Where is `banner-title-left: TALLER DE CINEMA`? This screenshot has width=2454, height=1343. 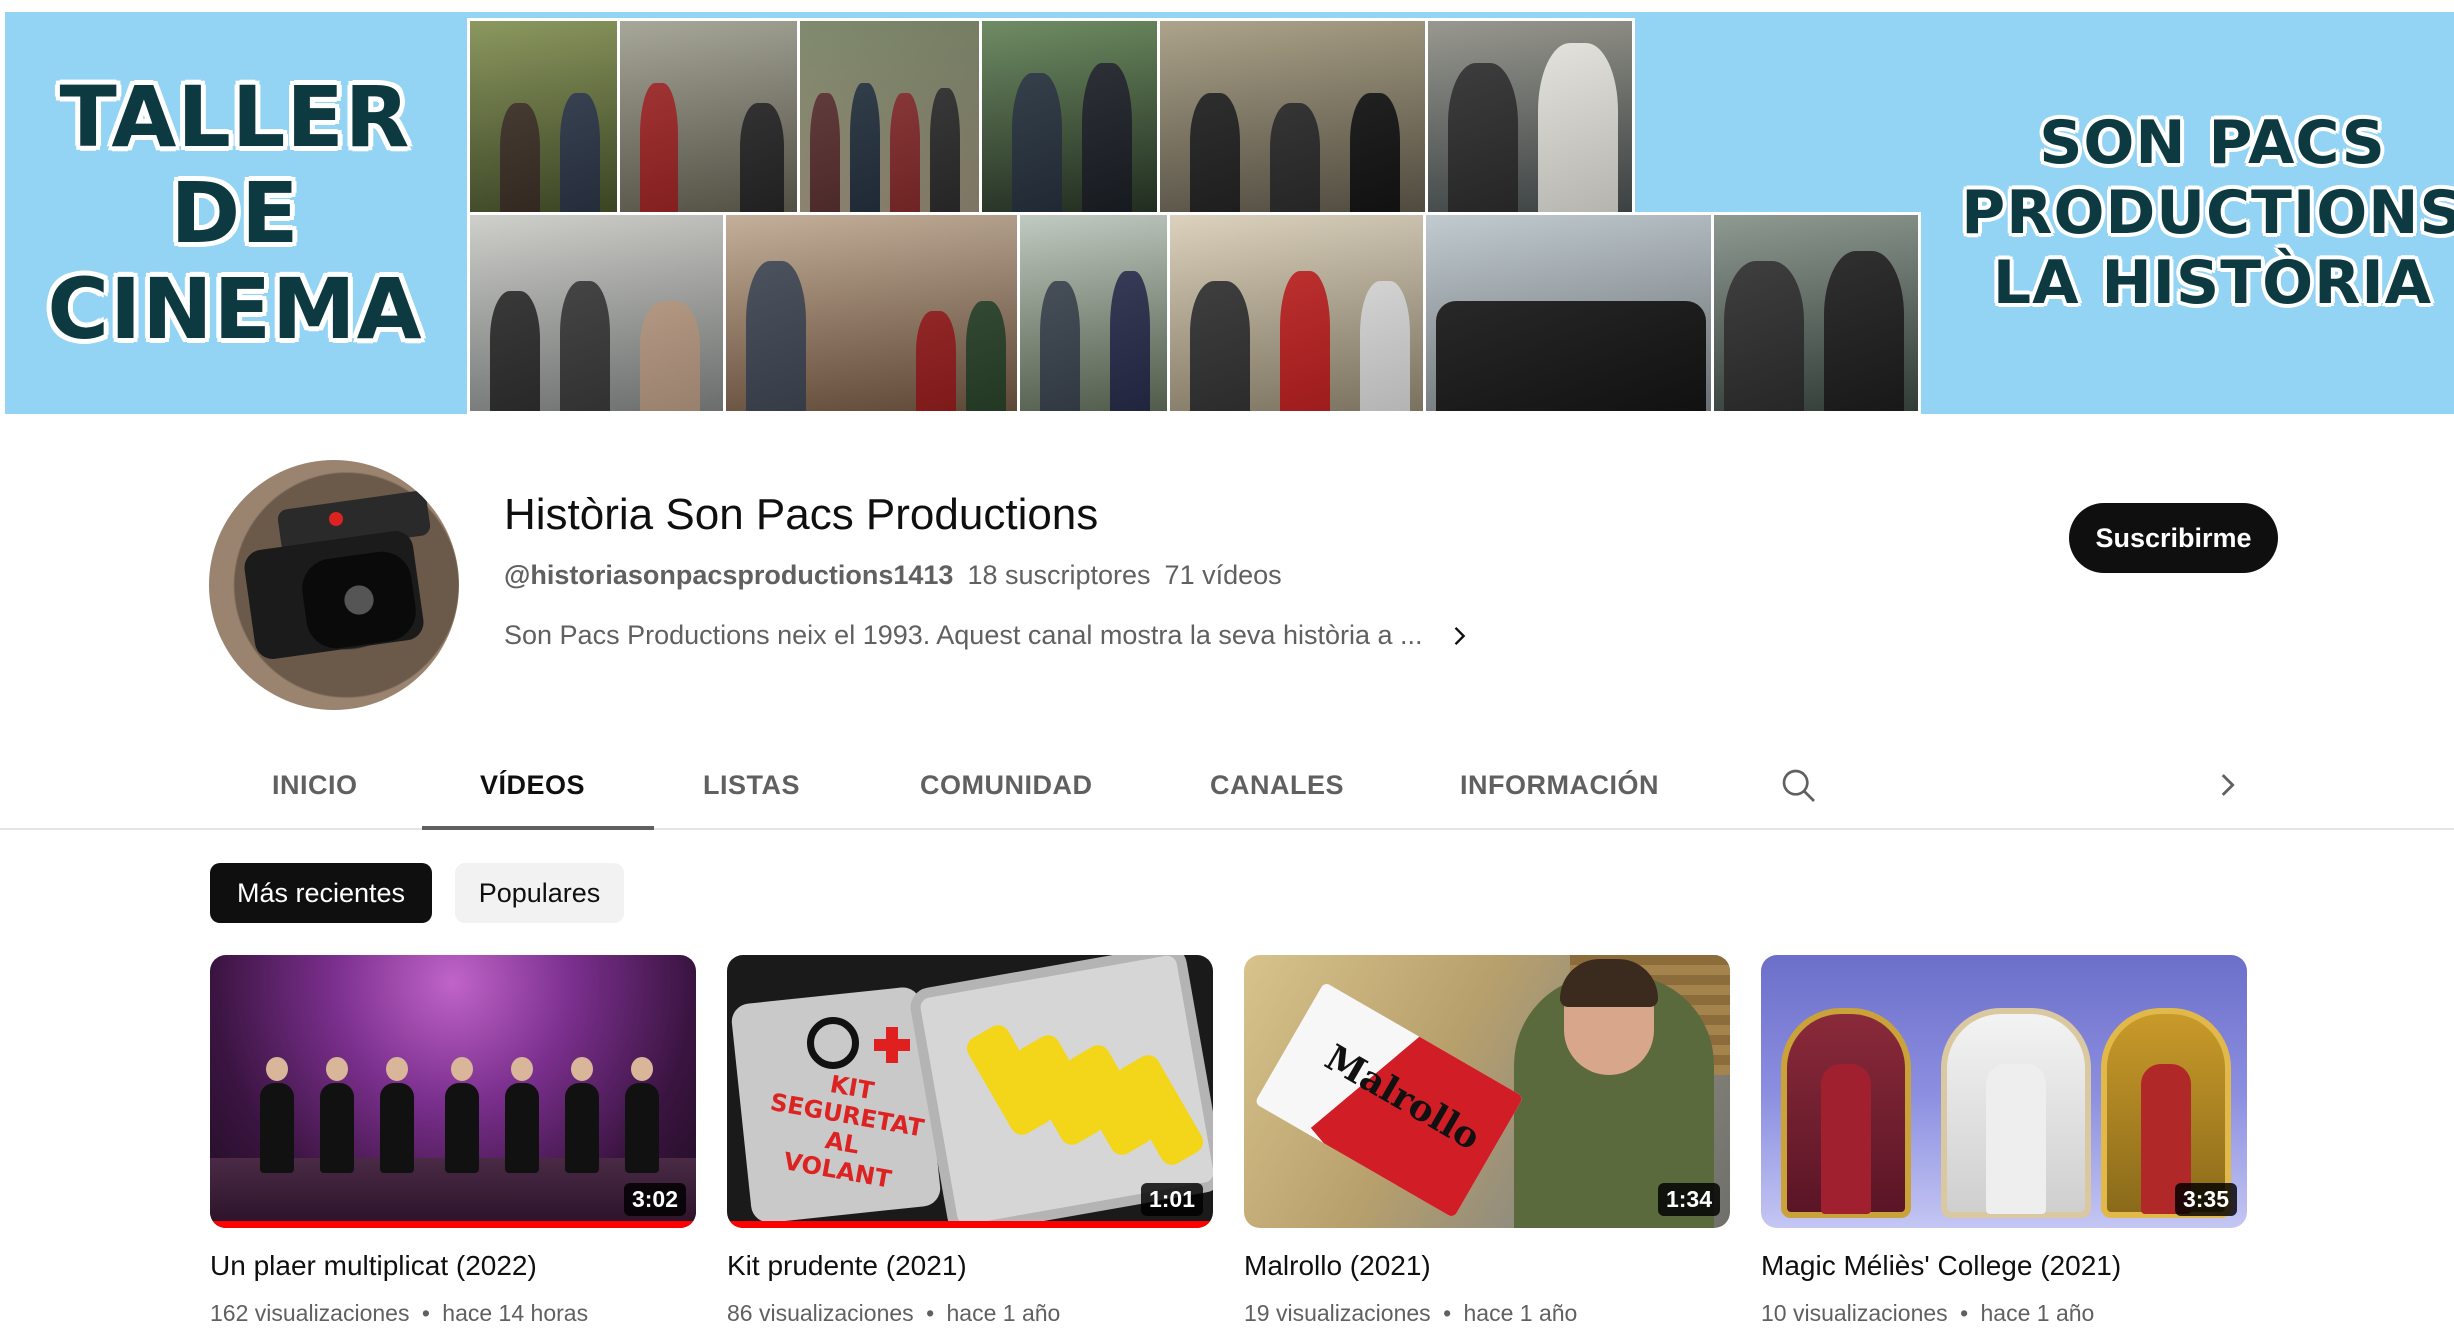
banner-title-left: TALLER DE CINEMA is located at coordinates (235, 213).